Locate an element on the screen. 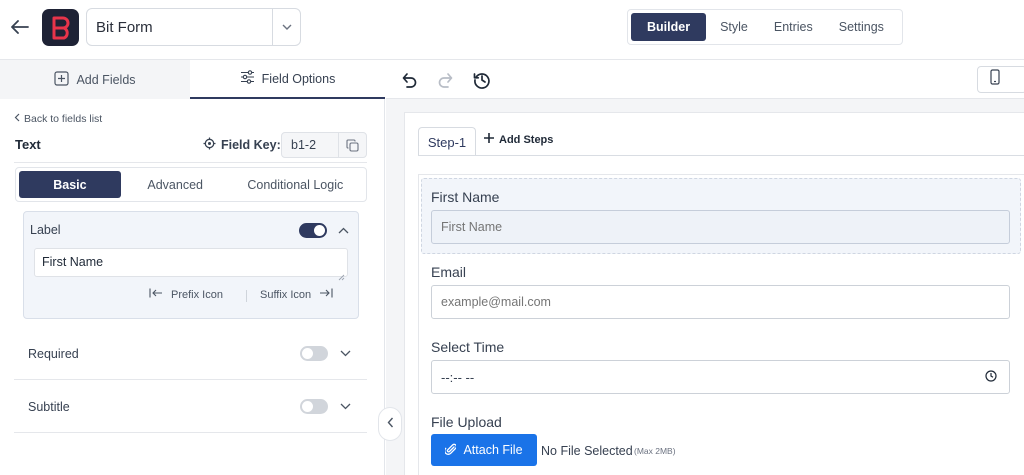 This screenshot has height=475, width=1024. tab-settings: Settings is located at coordinates (861, 27).